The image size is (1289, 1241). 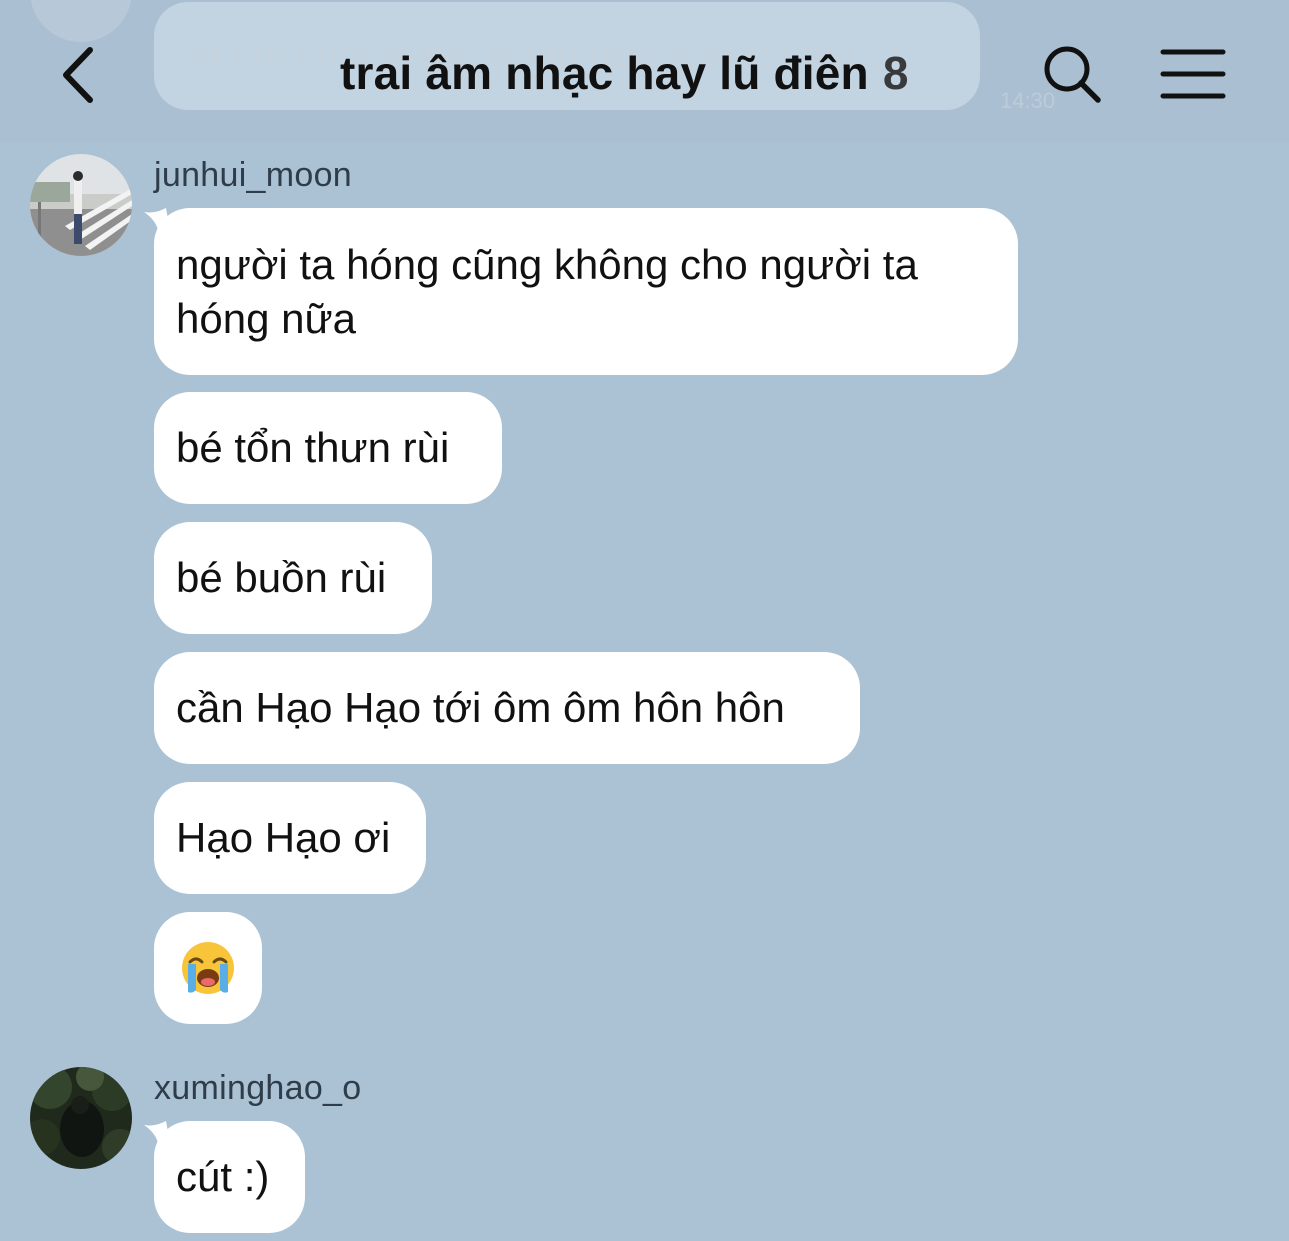 I want to click on message-bubble: cần Hạo Hạo tới ôm ôm hôn hôn, so click(x=507, y=708).